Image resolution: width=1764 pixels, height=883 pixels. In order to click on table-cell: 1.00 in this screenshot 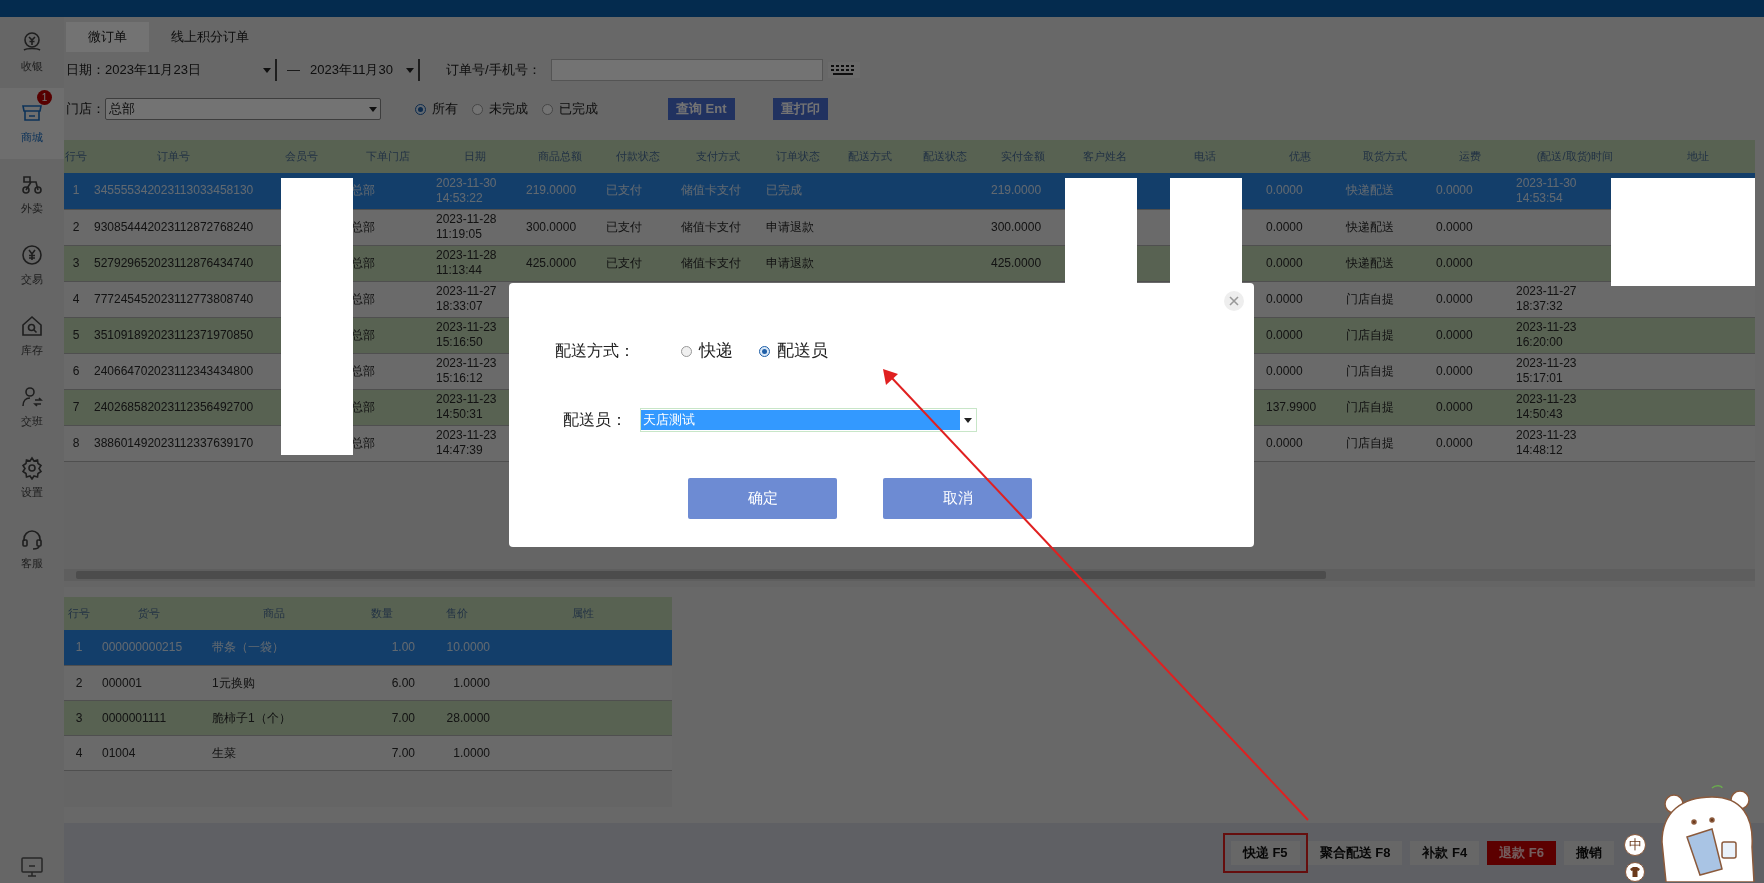, I will do `click(403, 647)`.